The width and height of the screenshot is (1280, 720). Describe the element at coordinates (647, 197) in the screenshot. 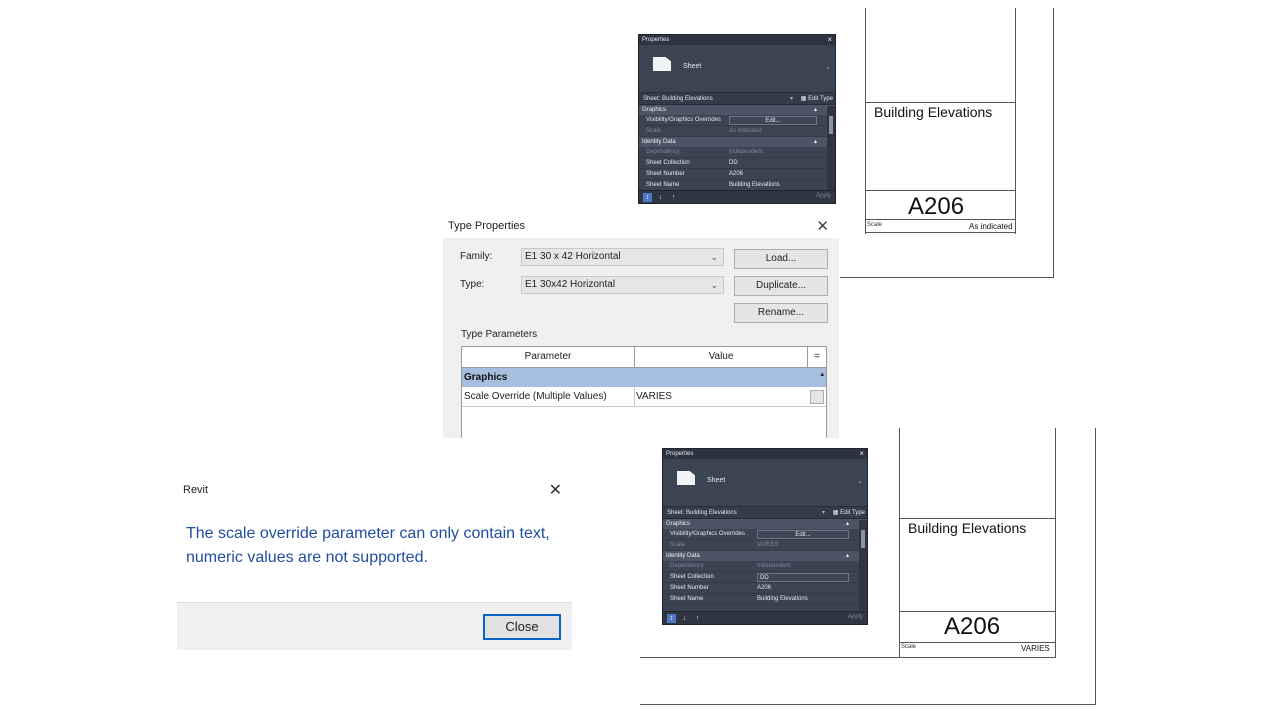

I see `help-icon: ↕` at that location.